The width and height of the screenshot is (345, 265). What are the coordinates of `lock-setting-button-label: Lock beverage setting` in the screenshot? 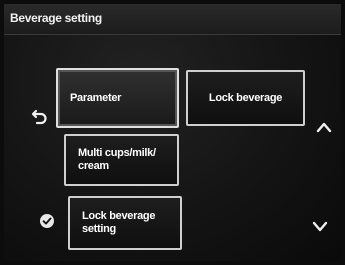 It's located at (118, 223).